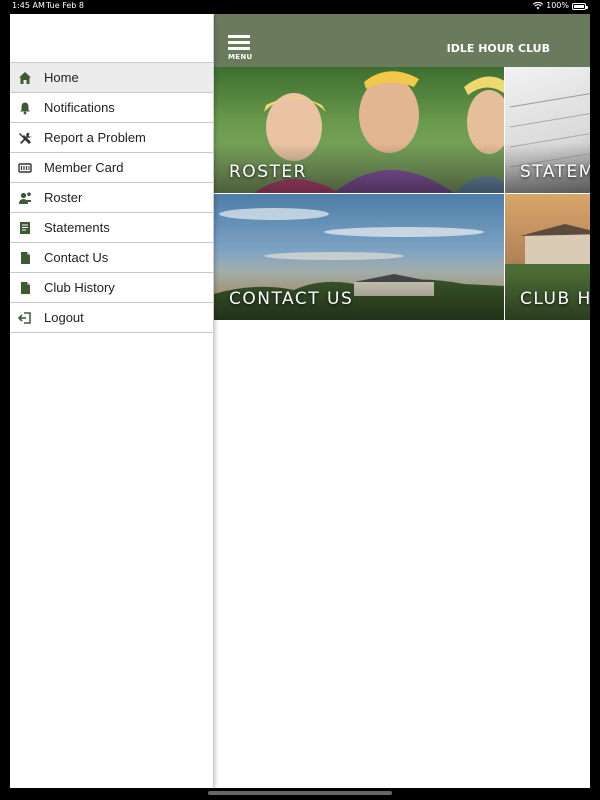 The width and height of the screenshot is (600, 800). I want to click on hamburger-icon, so click(241, 42).